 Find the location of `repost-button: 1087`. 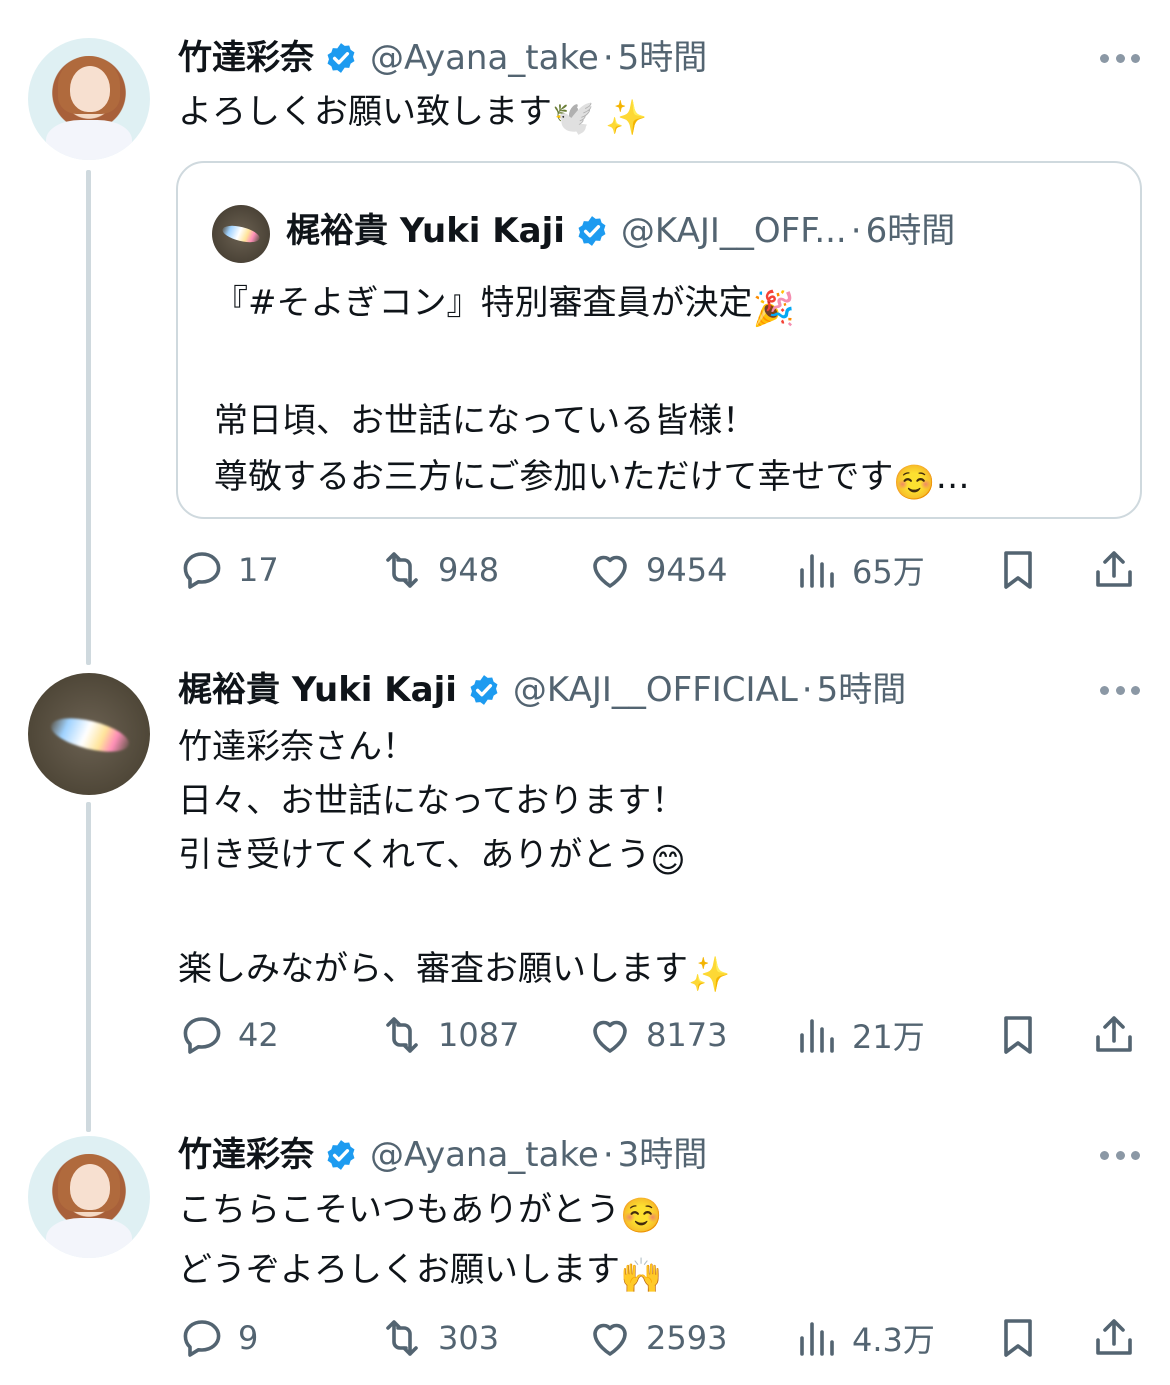

repost-button: 1087 is located at coordinates (448, 1035).